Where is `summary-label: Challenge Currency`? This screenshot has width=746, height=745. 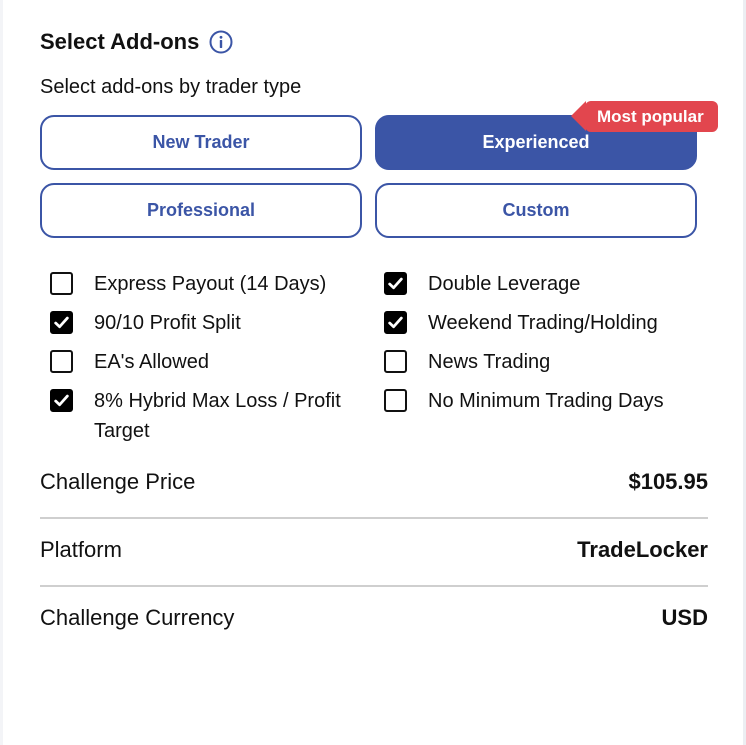
summary-label: Challenge Currency is located at coordinates (137, 617).